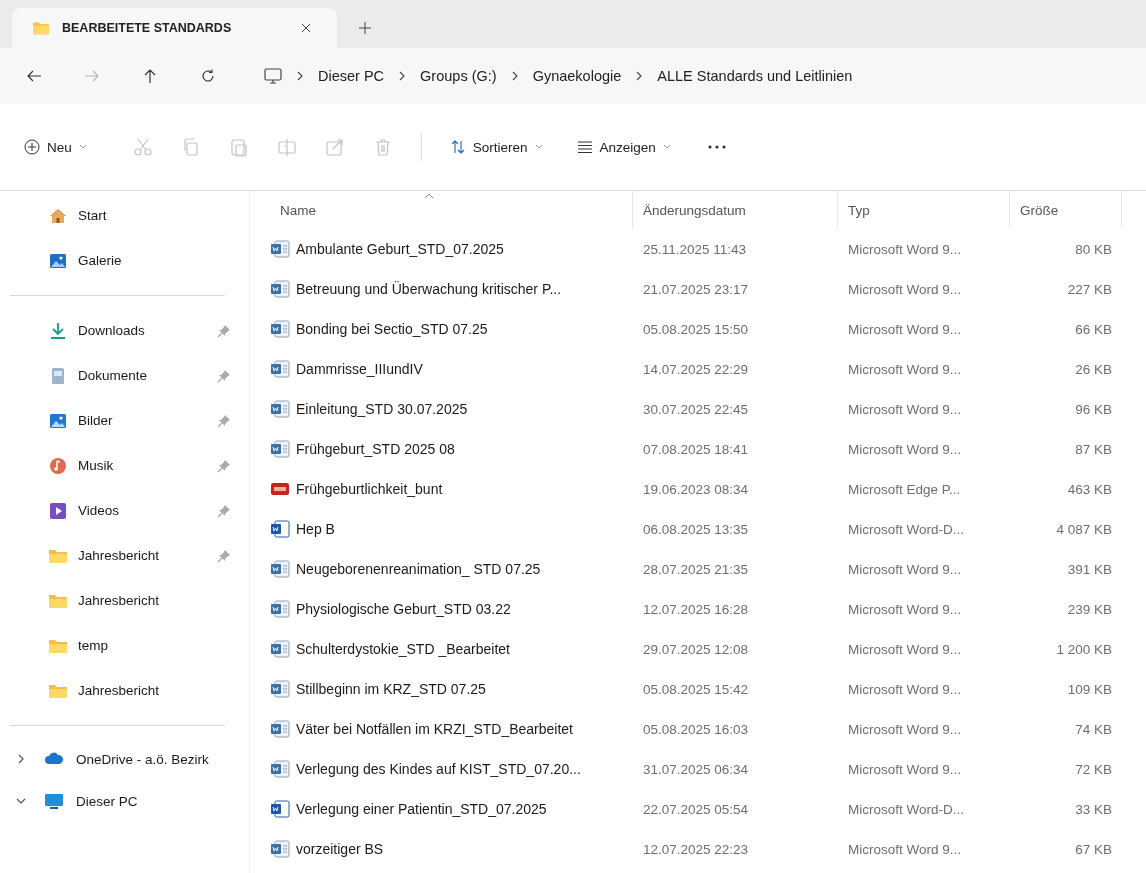  What do you see at coordinates (696, 289) in the screenshot?
I see `modified-date: 21.07.2025 23:17` at bounding box center [696, 289].